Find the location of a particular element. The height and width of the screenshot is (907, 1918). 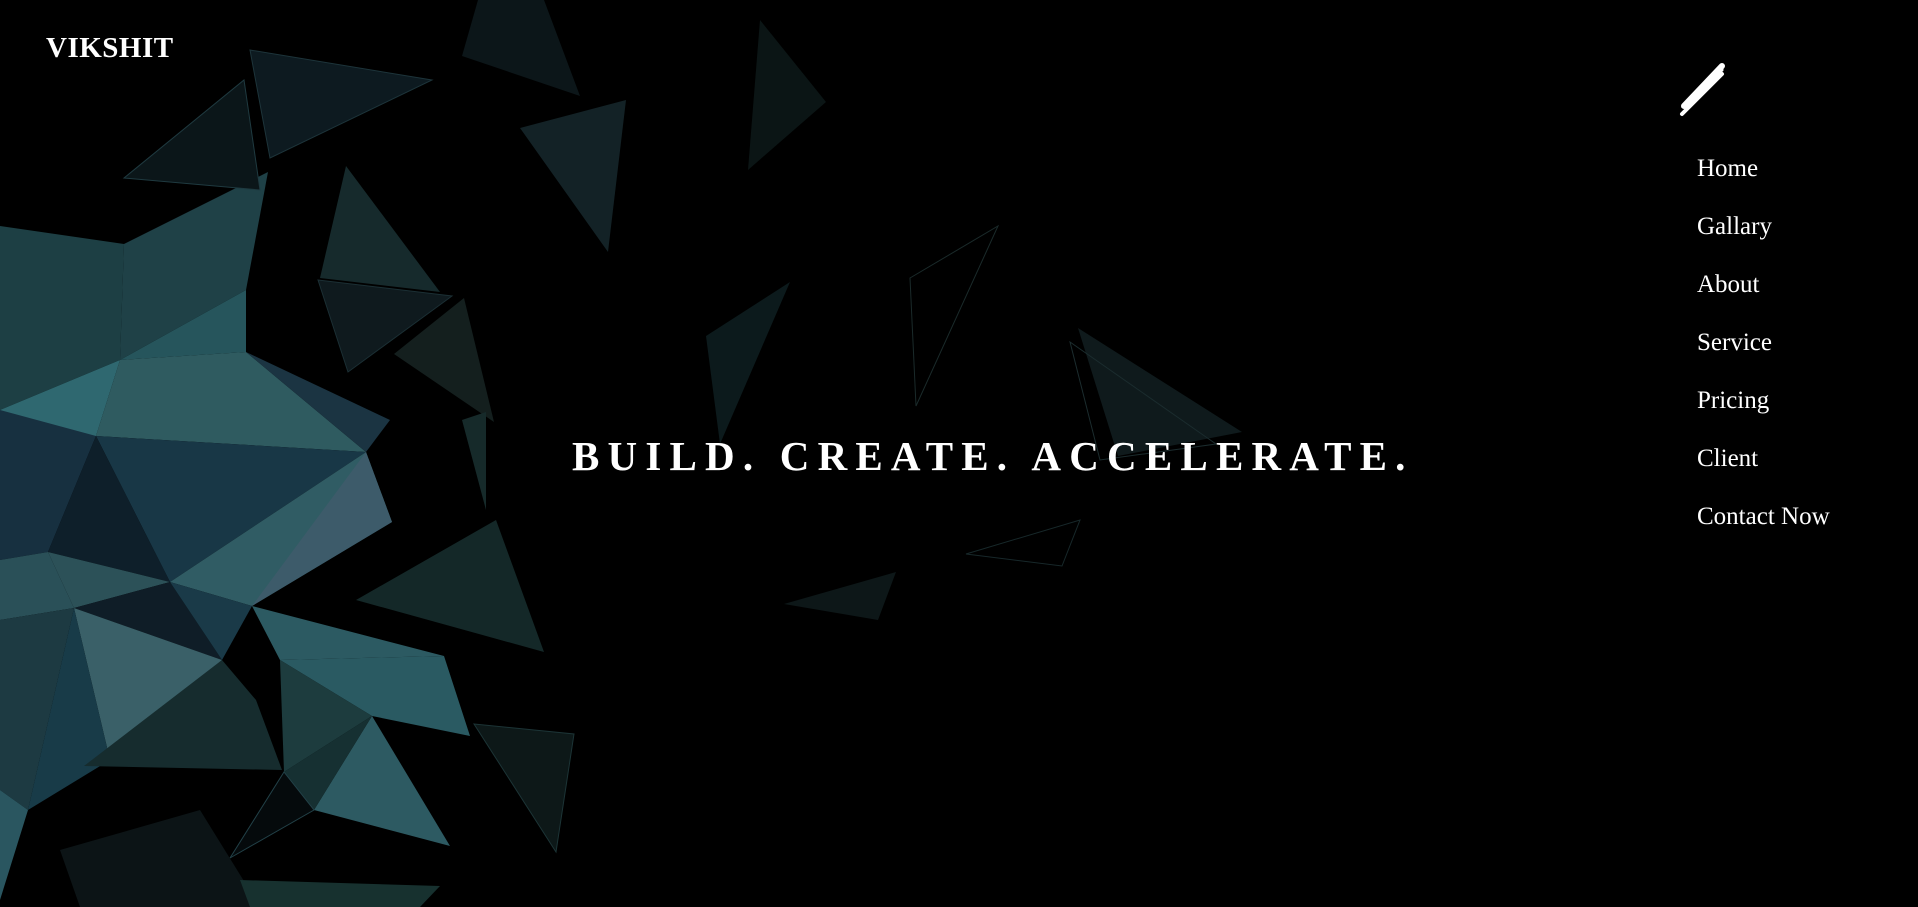

pencil-icon is located at coordinates (1702, 89).